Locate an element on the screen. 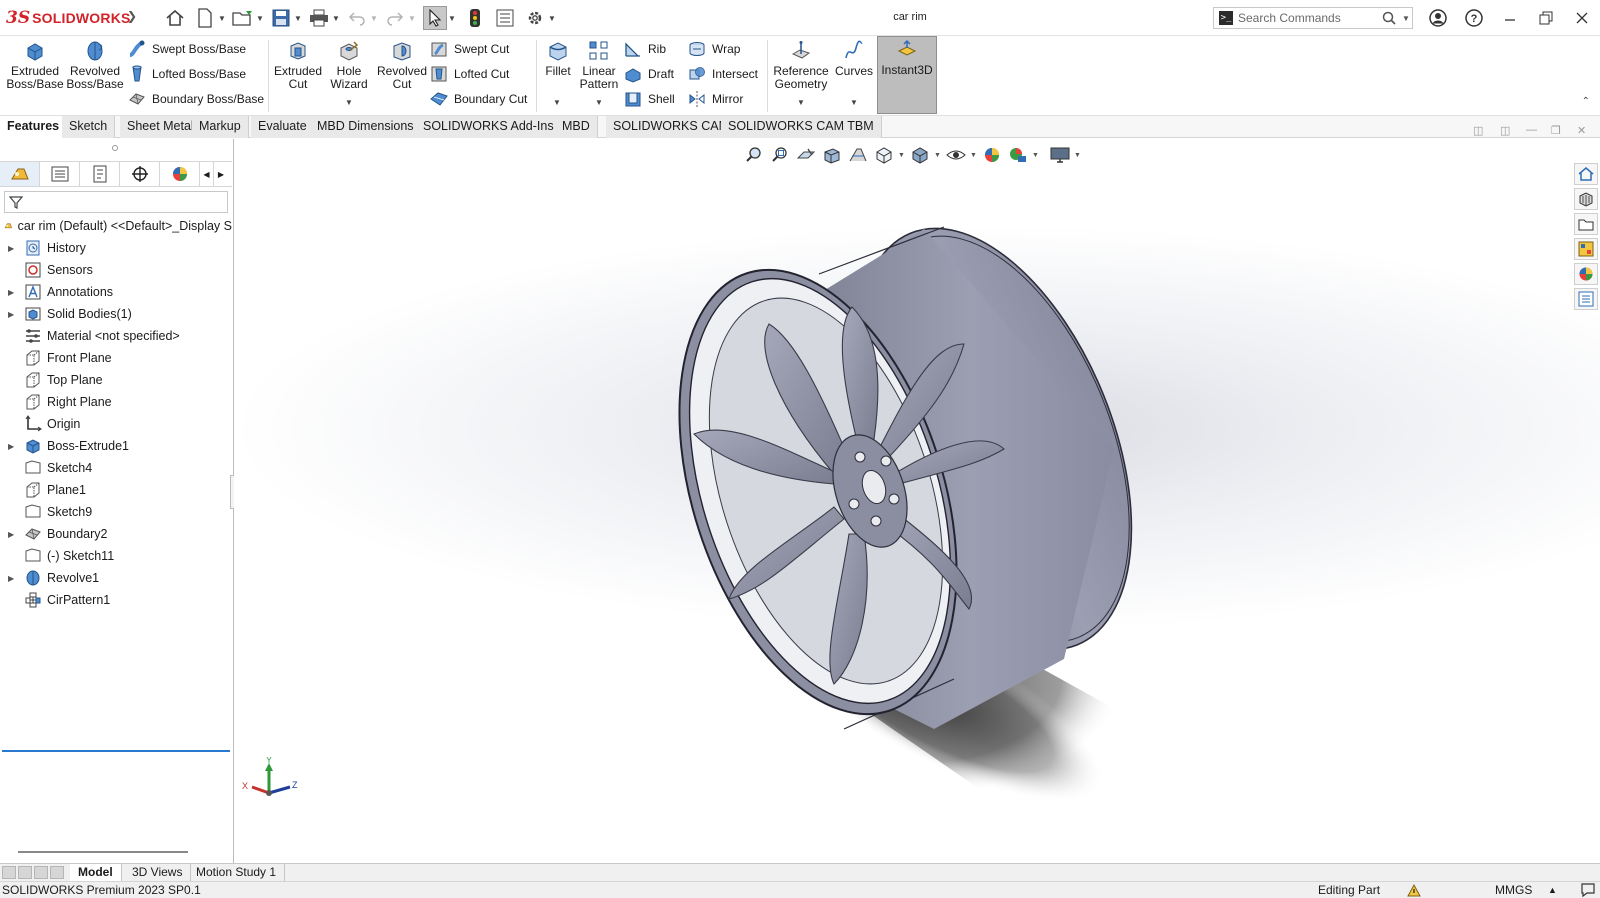 This screenshot has height=898, width=1600. tab-features: Features is located at coordinates (33, 127).